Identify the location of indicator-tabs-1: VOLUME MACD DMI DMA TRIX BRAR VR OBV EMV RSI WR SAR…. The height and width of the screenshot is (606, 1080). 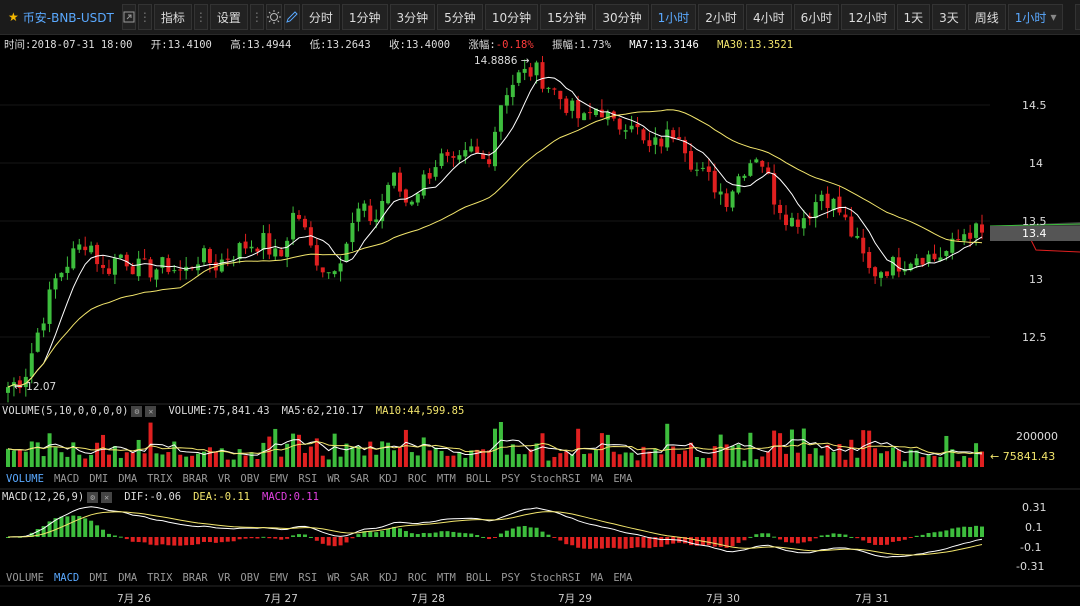
(324, 479).